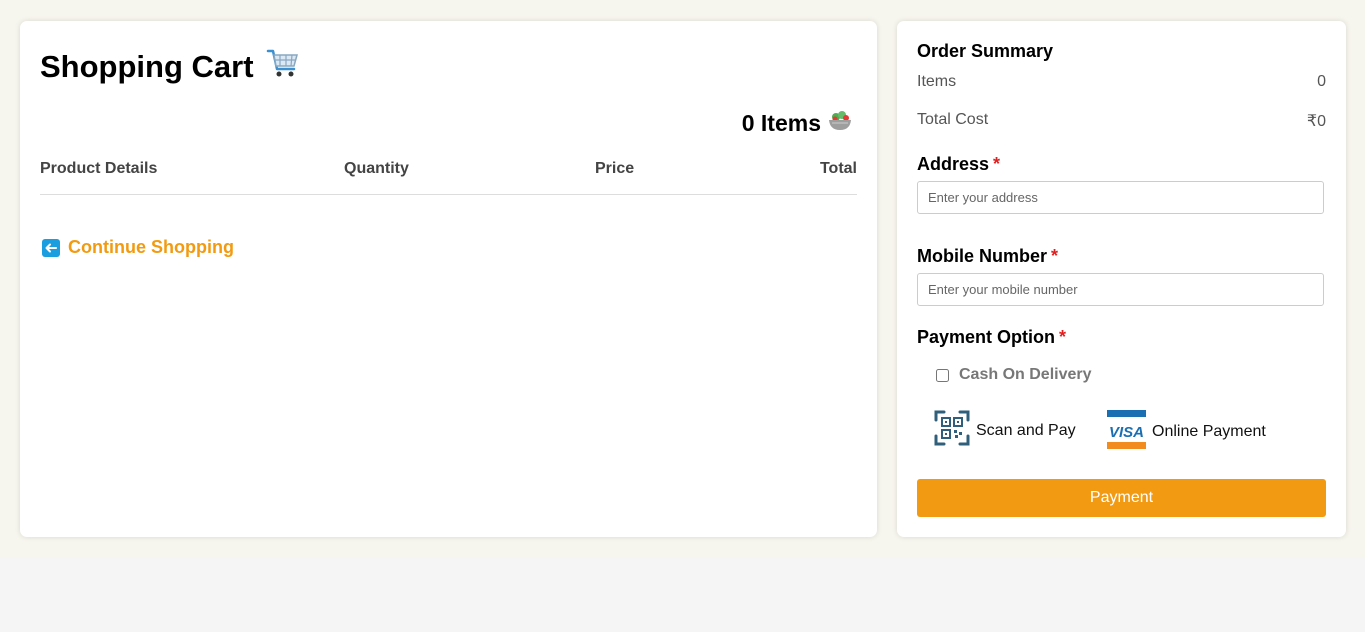 This screenshot has width=1365, height=632. What do you see at coordinates (838, 168) in the screenshot?
I see `column-total: Total` at bounding box center [838, 168].